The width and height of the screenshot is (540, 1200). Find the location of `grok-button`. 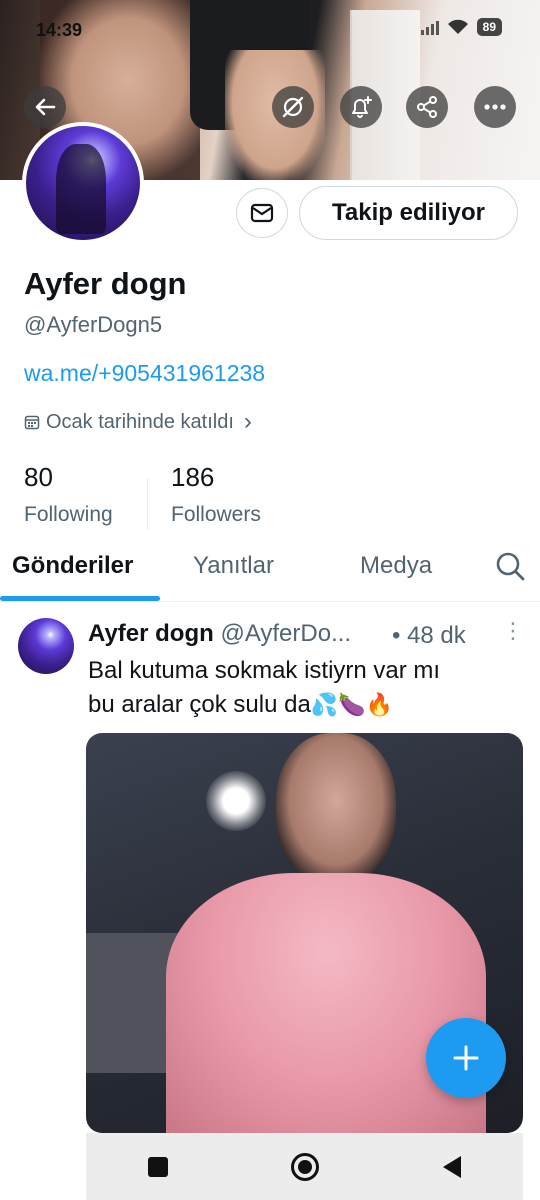

grok-button is located at coordinates (293, 107).